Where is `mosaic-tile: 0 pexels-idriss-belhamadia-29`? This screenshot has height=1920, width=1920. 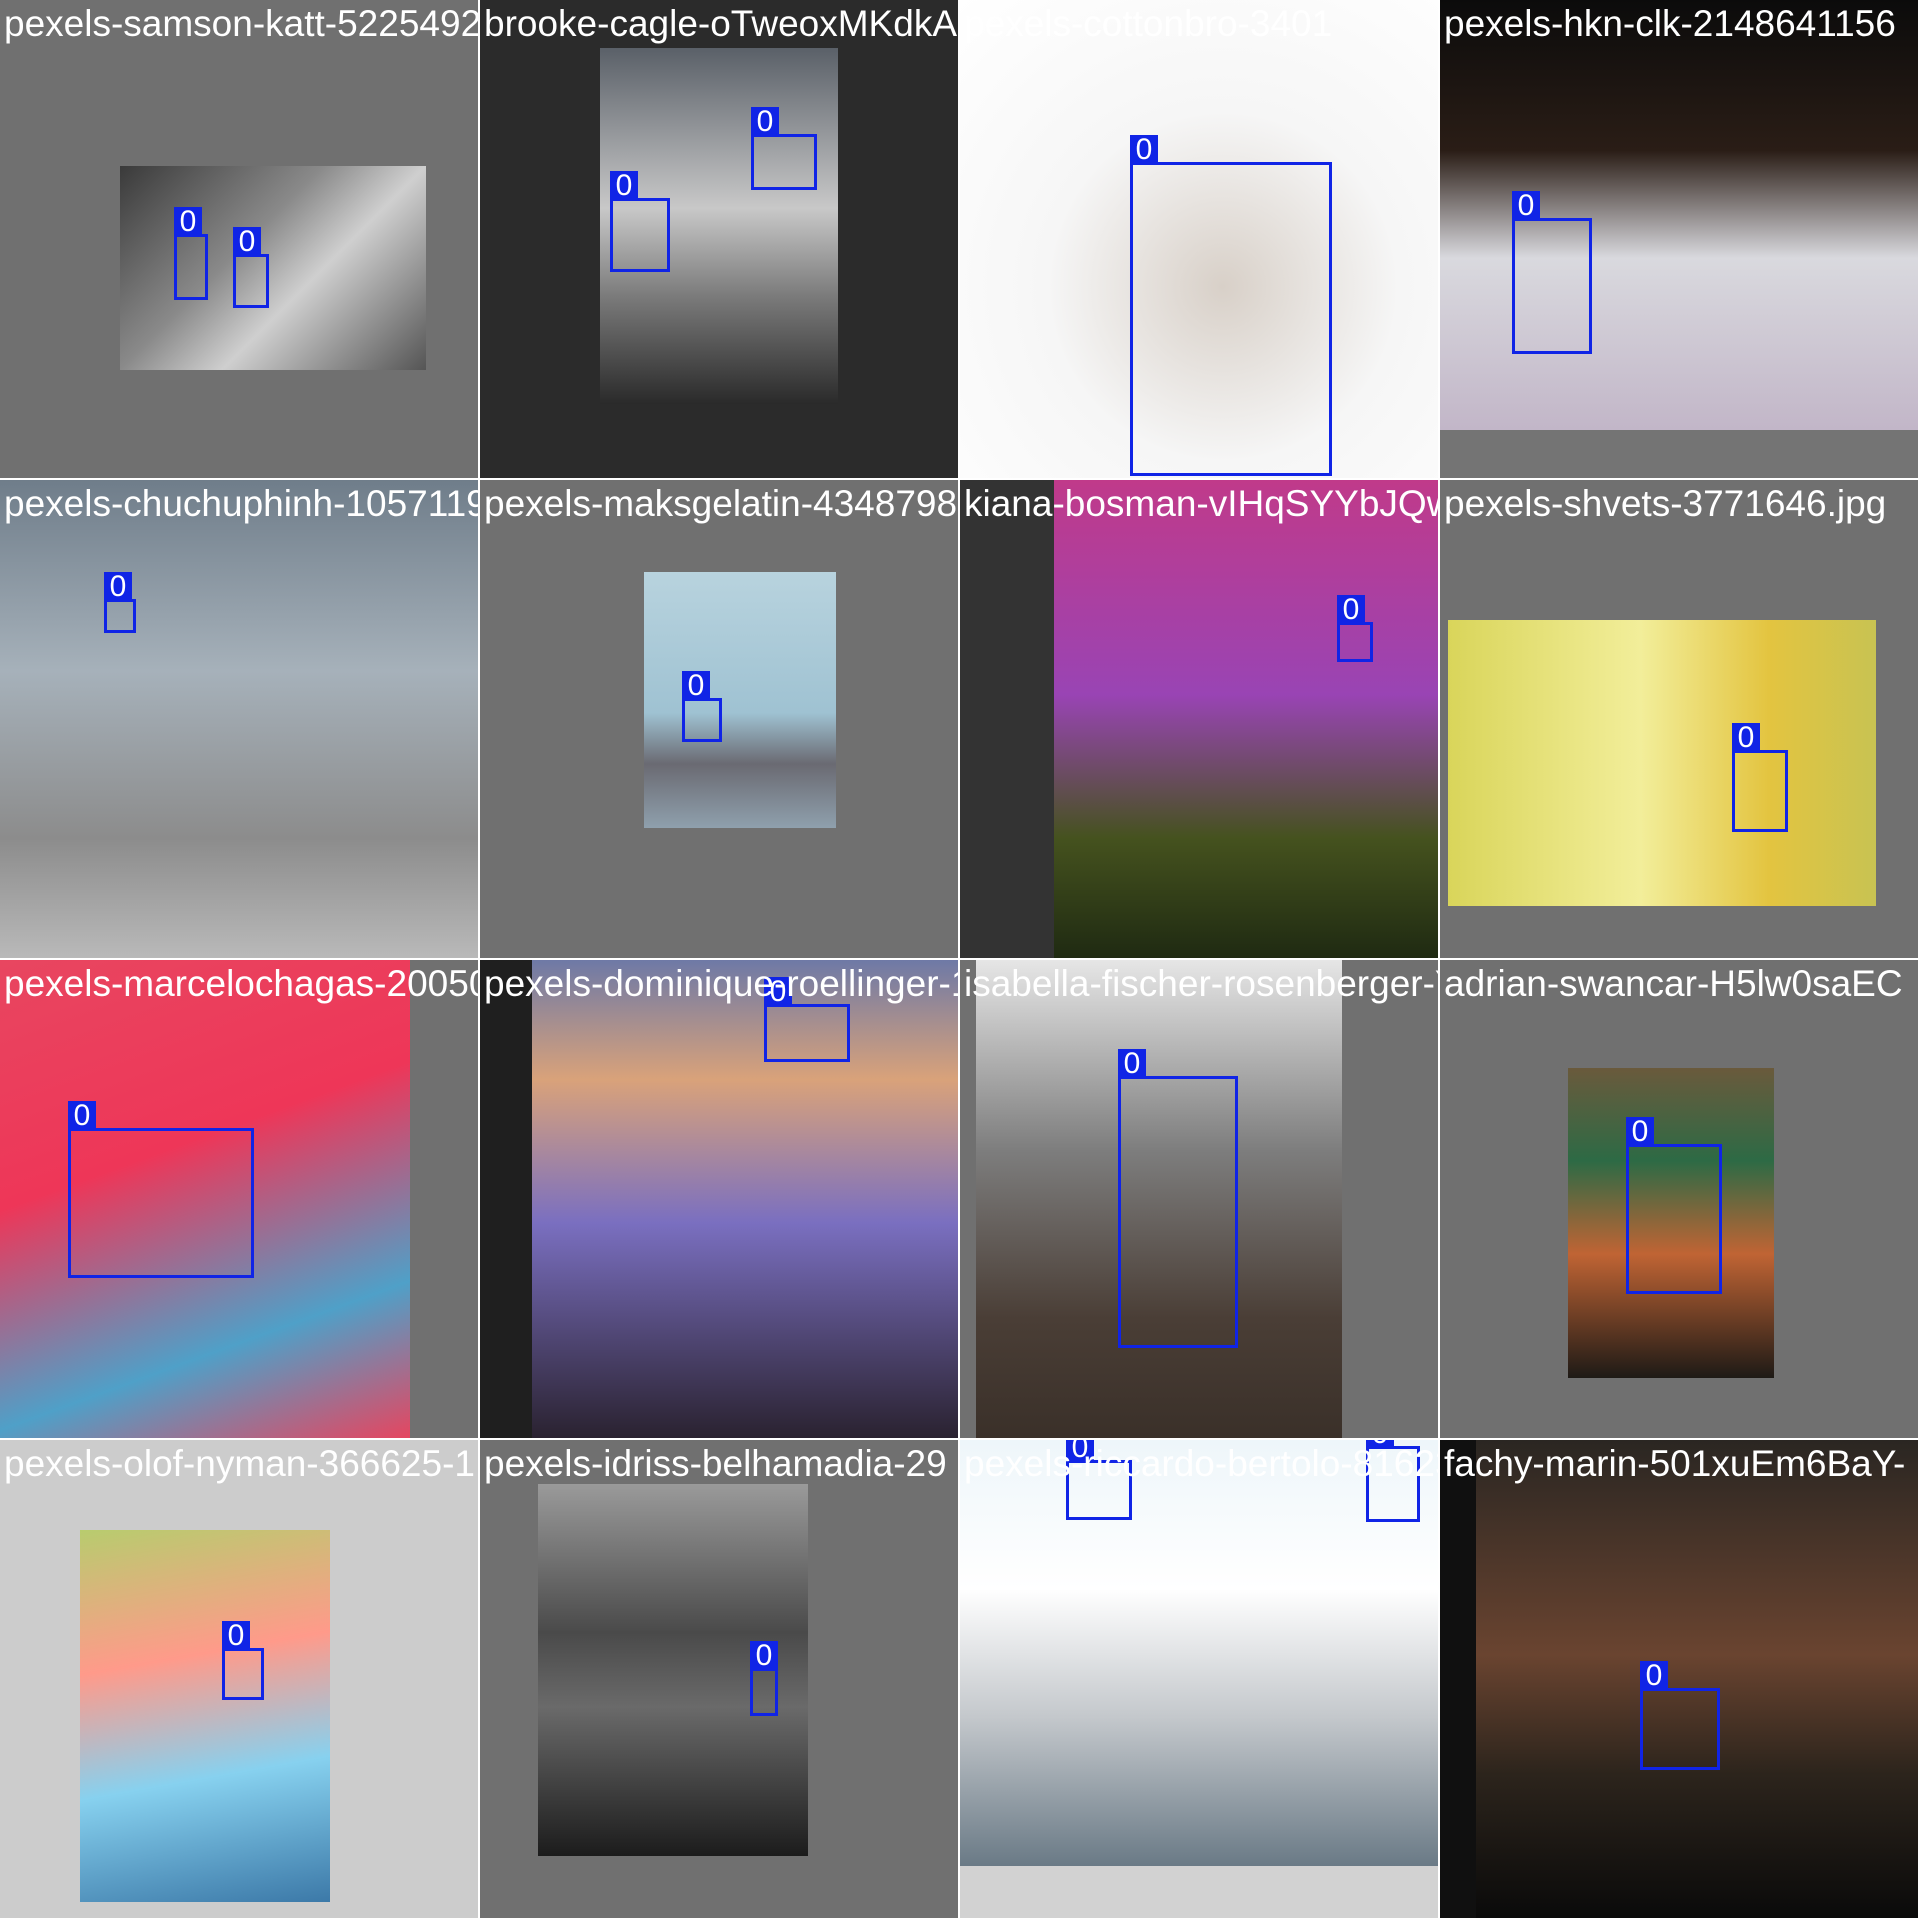 mosaic-tile: 0 pexels-idriss-belhamadia-29 is located at coordinates (719, 1679).